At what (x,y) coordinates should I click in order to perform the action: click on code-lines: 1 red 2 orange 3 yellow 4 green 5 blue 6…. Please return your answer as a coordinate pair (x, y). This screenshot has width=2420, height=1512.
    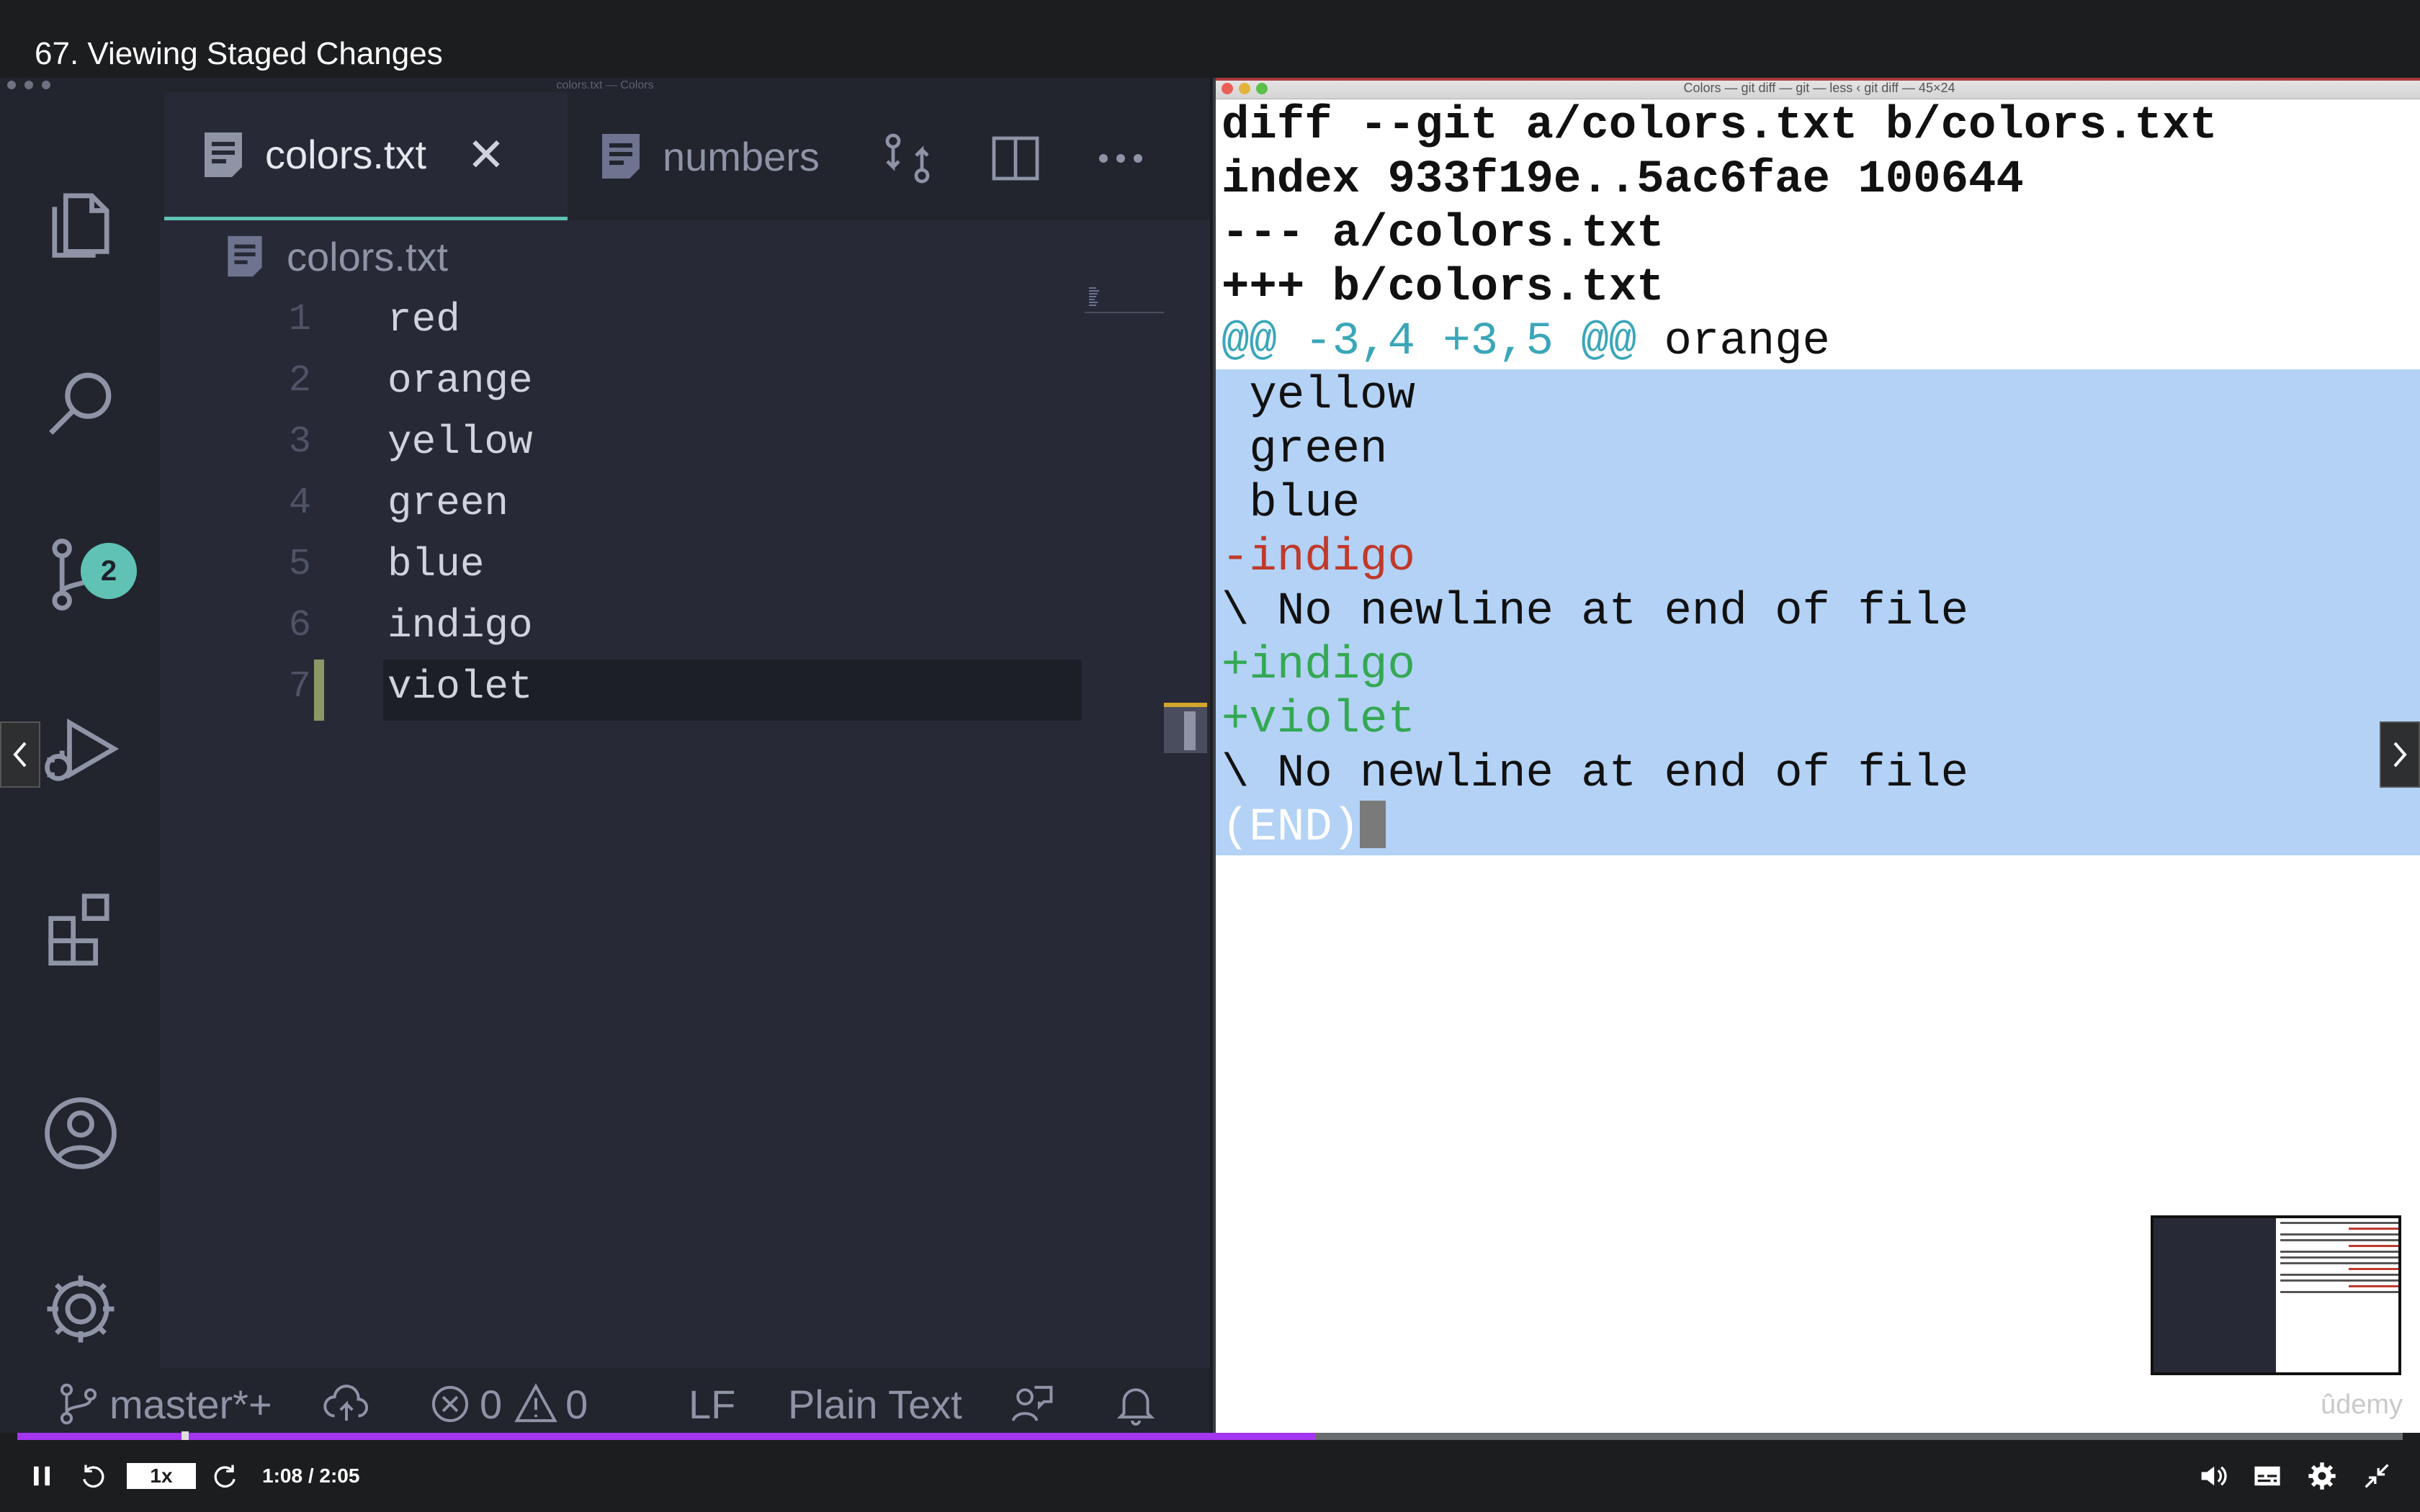
    Looking at the image, I should click on (628, 506).